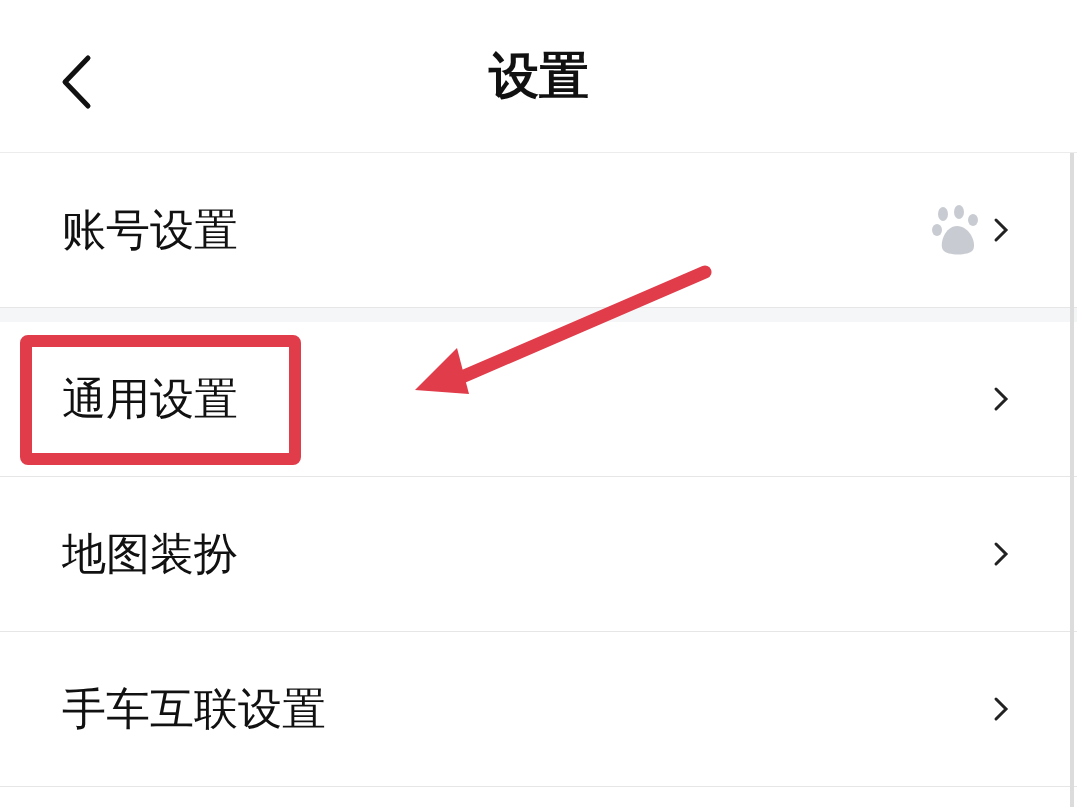  I want to click on row-label: 通用设置, so click(150, 398).